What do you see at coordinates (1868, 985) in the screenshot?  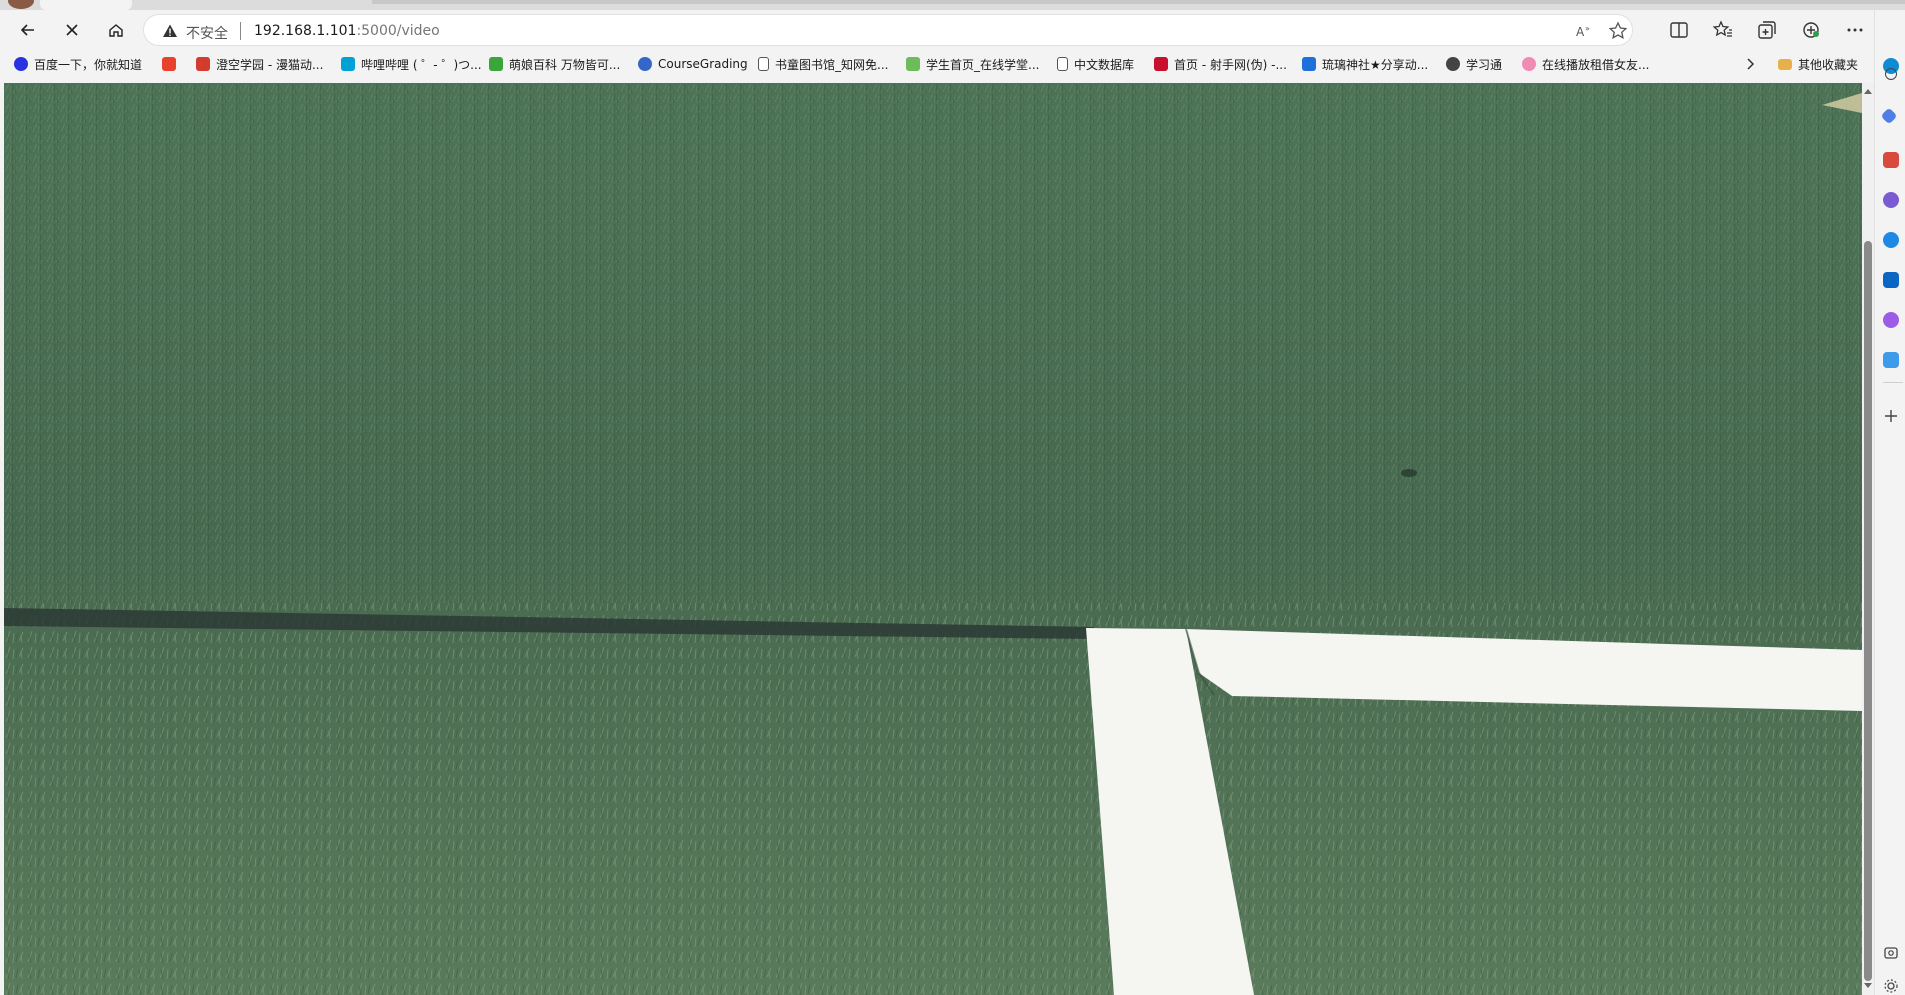 I see `scroll-down-icon` at bounding box center [1868, 985].